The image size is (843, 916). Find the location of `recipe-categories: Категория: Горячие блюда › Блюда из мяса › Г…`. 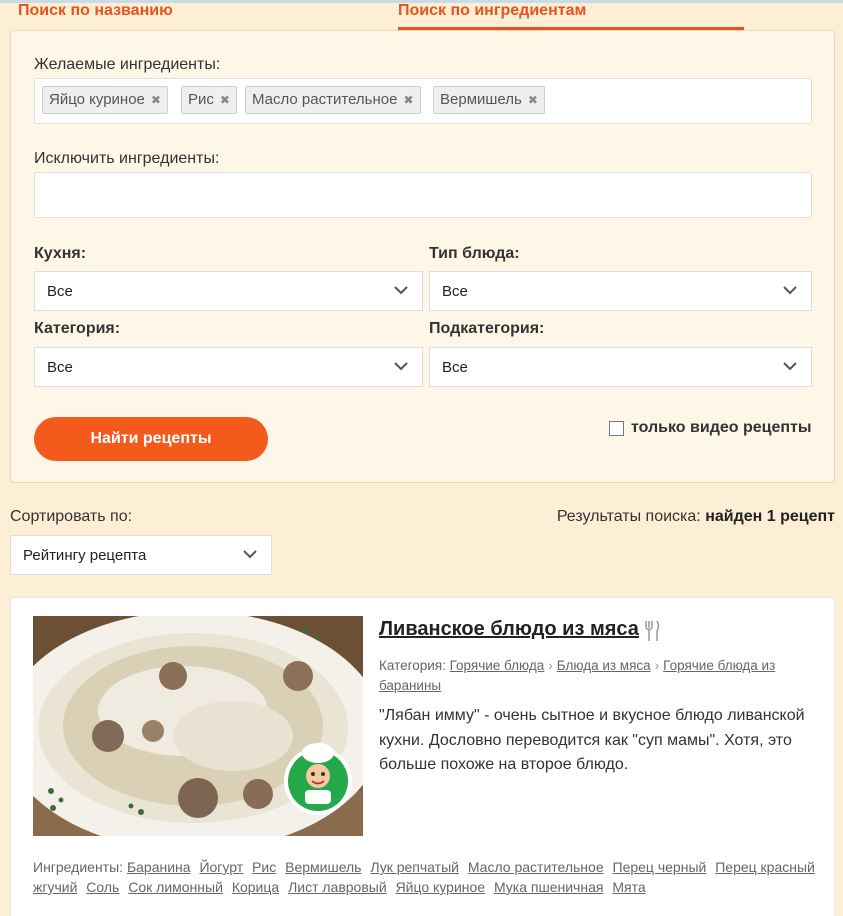

recipe-categories: Категория: Горячие блюда › Блюда из мяса › Г… is located at coordinates (594, 676).